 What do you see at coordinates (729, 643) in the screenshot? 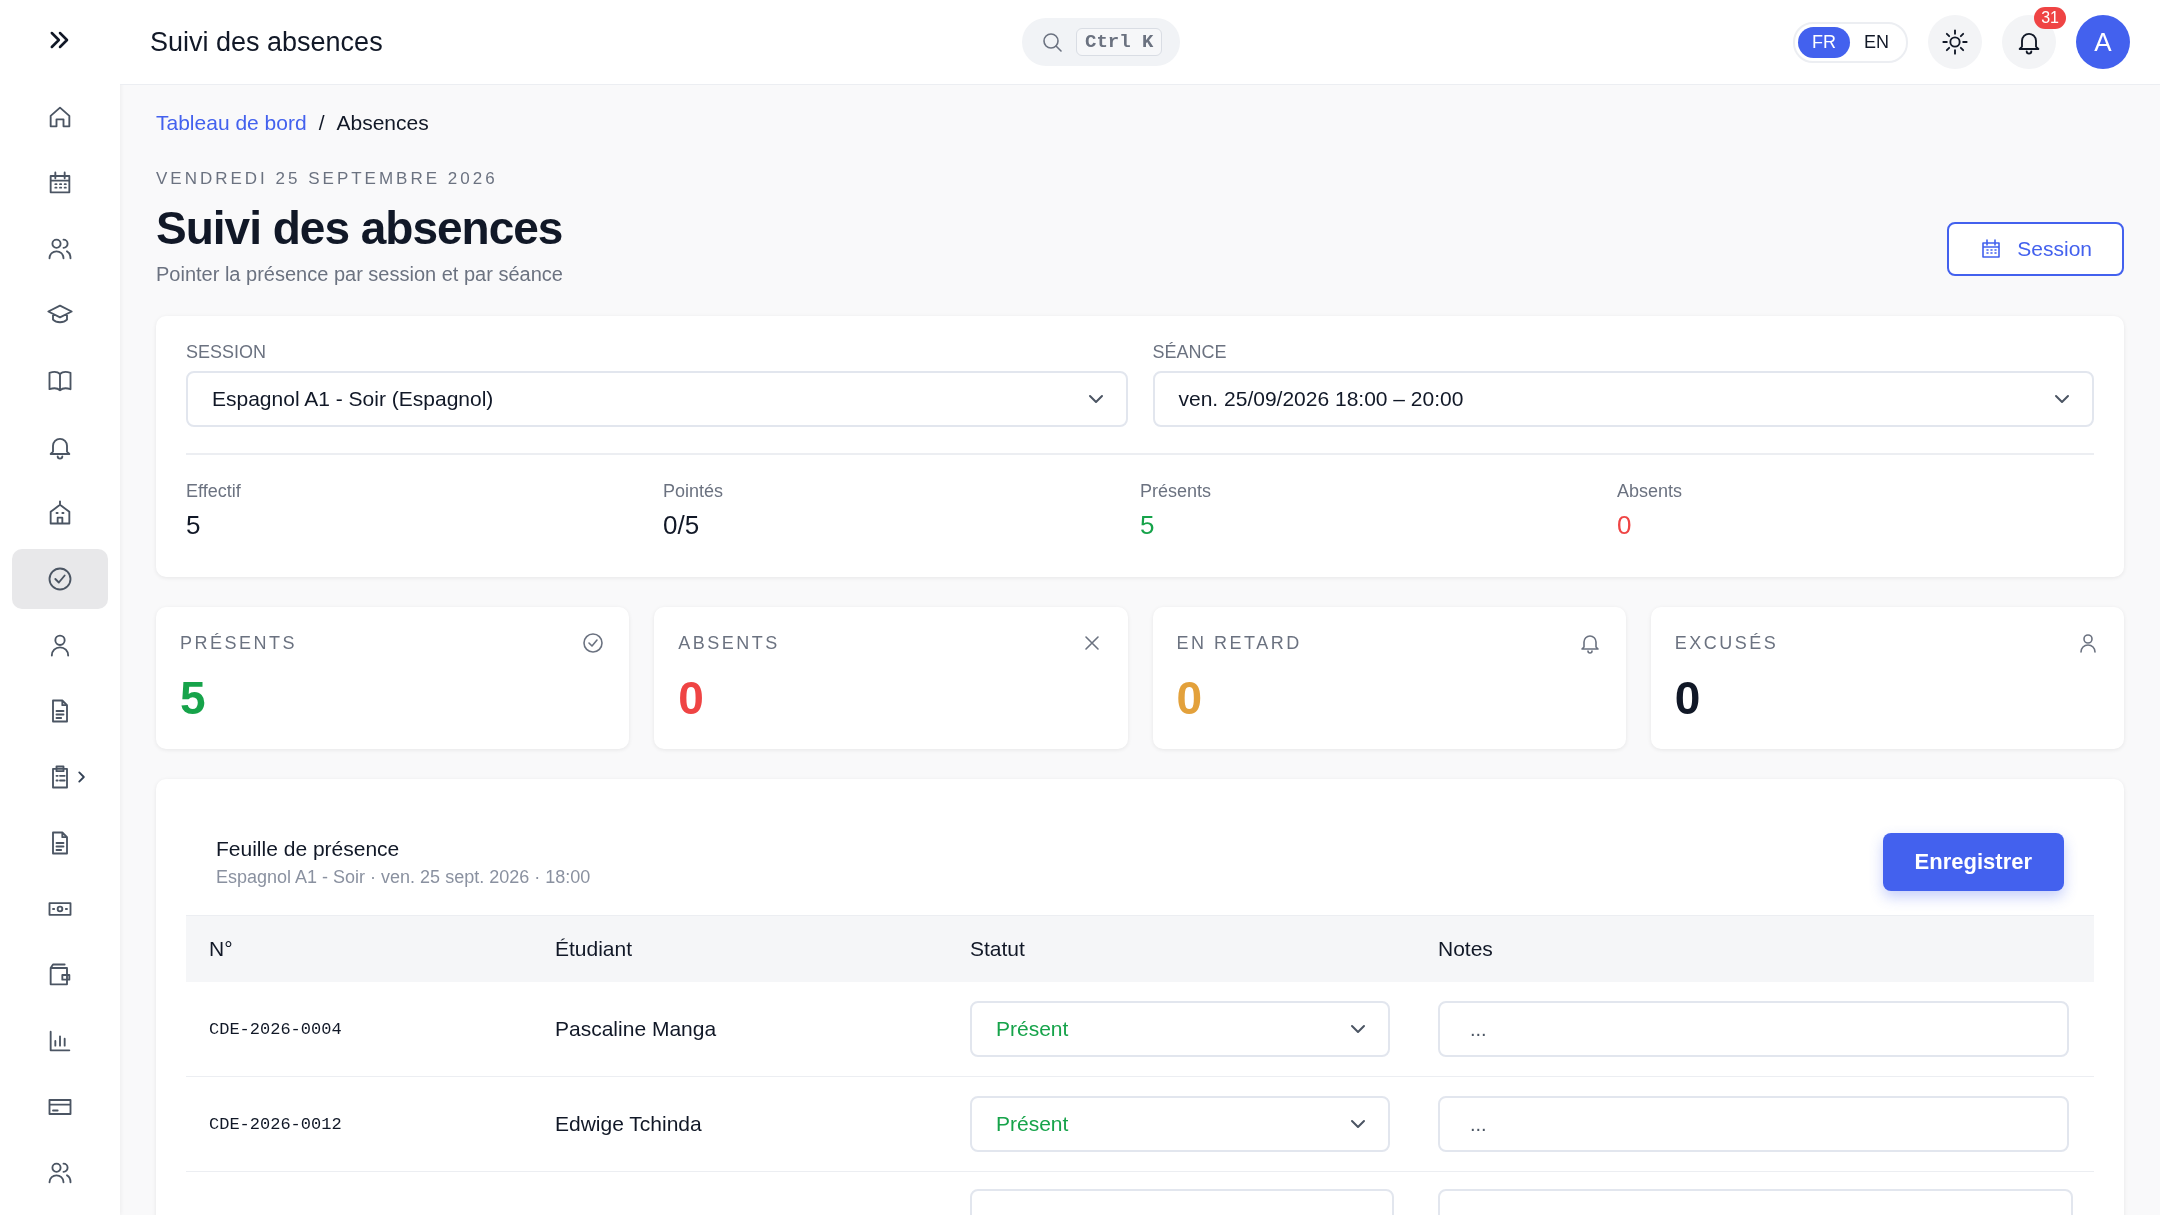
I see `stat-label: ABSENTS` at bounding box center [729, 643].